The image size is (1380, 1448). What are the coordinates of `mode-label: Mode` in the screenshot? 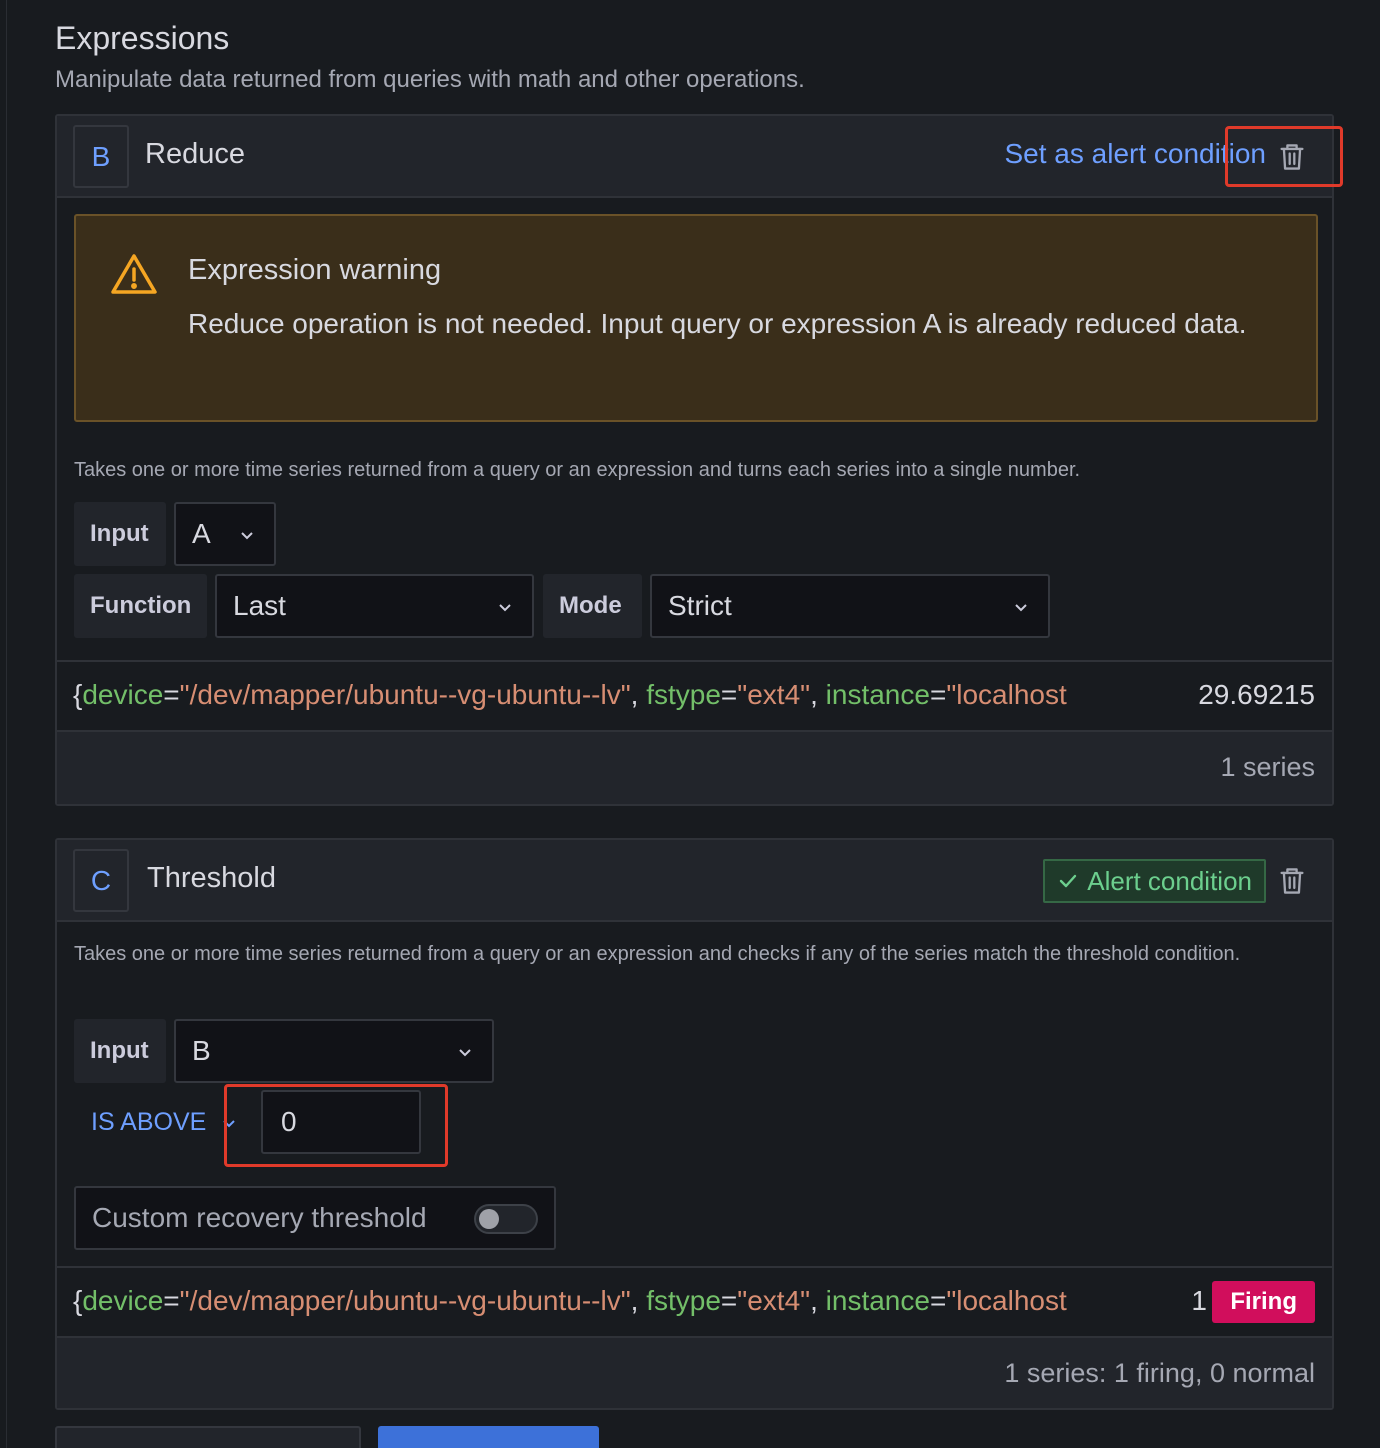 It's located at (592, 606).